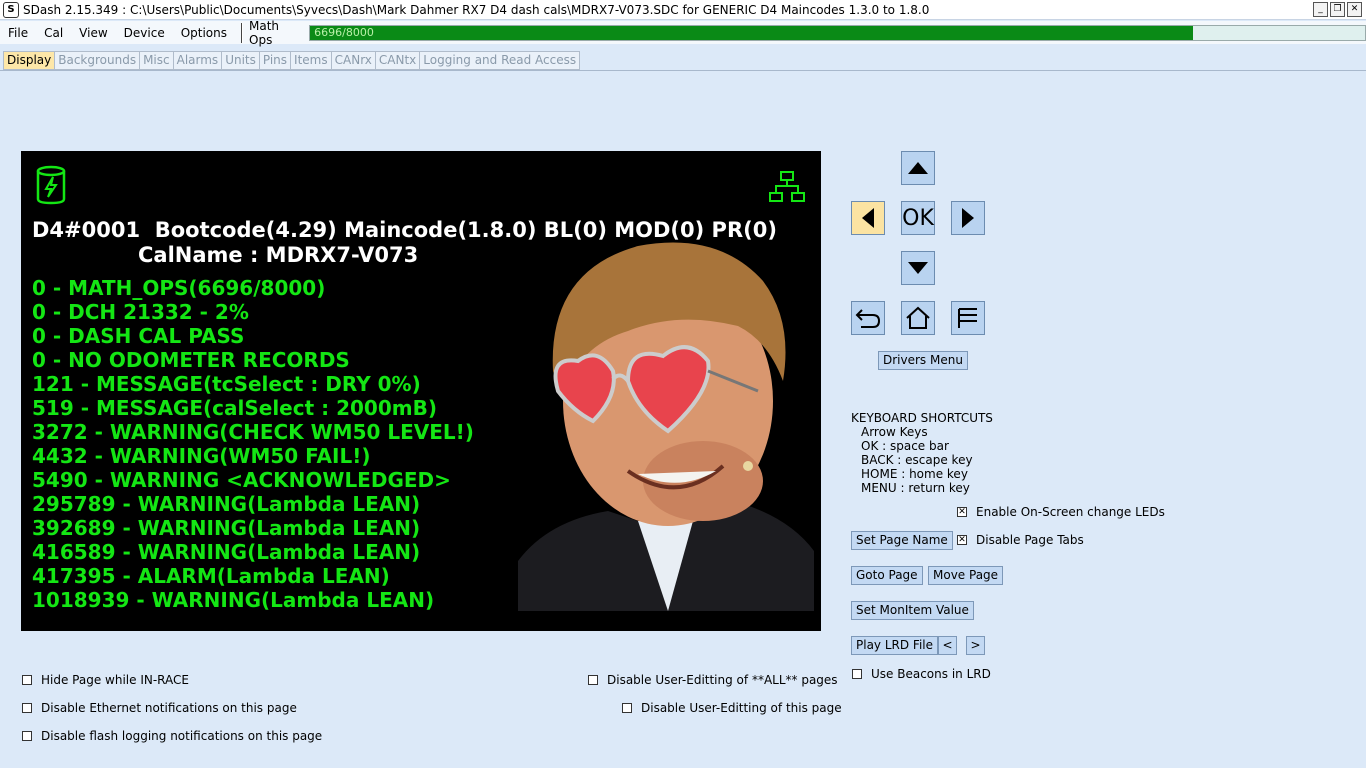 Image resolution: width=1366 pixels, height=768 pixels. What do you see at coordinates (917, 460) in the screenshot?
I see `shortcut-line: BACK : escape key` at bounding box center [917, 460].